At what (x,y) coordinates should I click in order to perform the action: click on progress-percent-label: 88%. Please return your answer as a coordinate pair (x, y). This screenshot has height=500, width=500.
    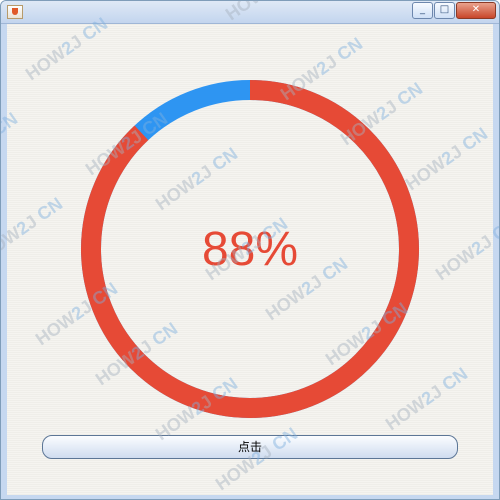
    Looking at the image, I should click on (250, 249).